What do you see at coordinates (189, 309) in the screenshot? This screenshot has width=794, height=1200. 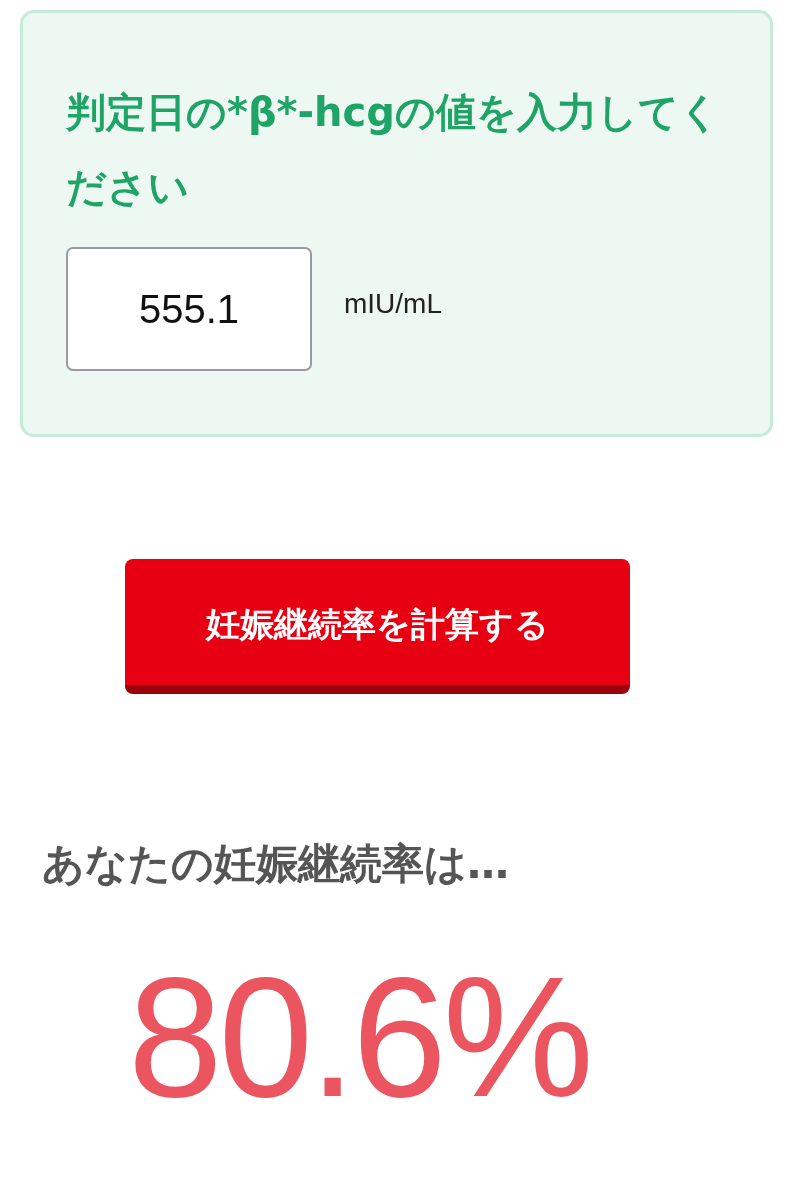 I see `hcg-input-field: 555.1` at bounding box center [189, 309].